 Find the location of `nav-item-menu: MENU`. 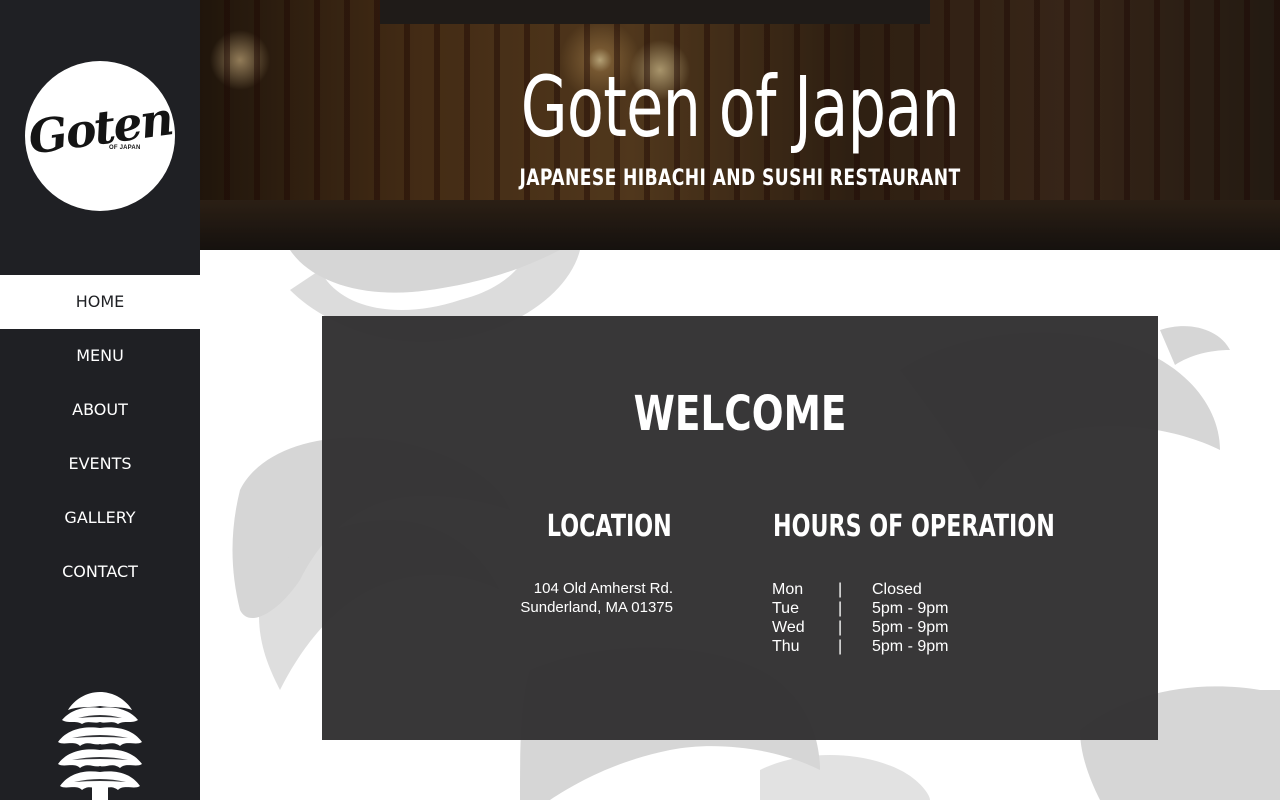

nav-item-menu: MENU is located at coordinates (100, 356).